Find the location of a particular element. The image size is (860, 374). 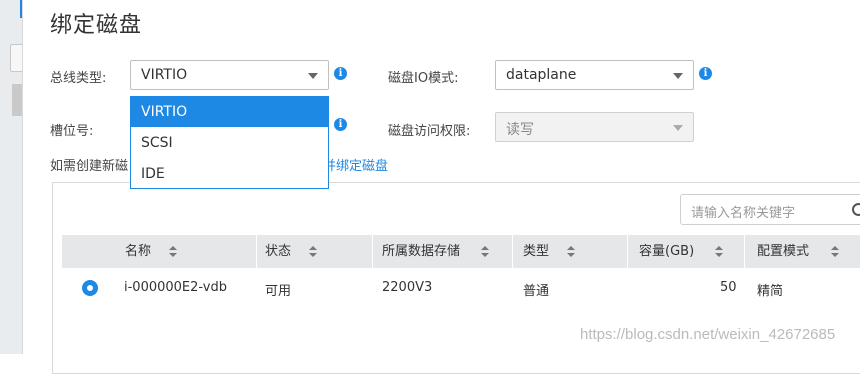

cell-type: 普通 is located at coordinates (536, 291).